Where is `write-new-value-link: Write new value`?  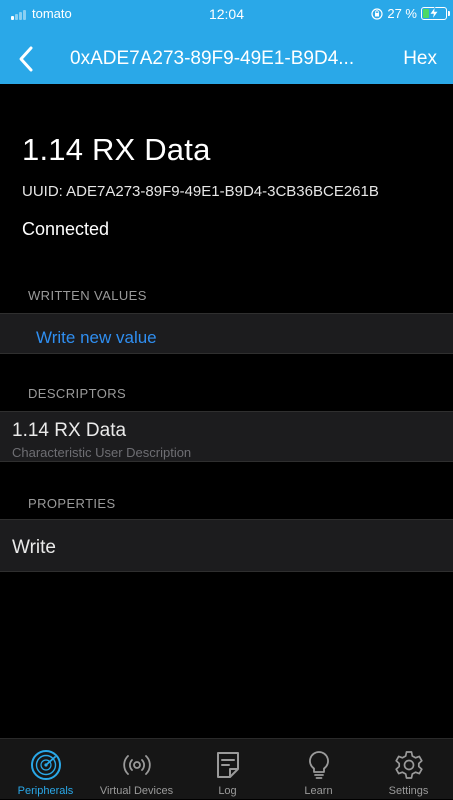
write-new-value-link: Write new value is located at coordinates (96, 338).